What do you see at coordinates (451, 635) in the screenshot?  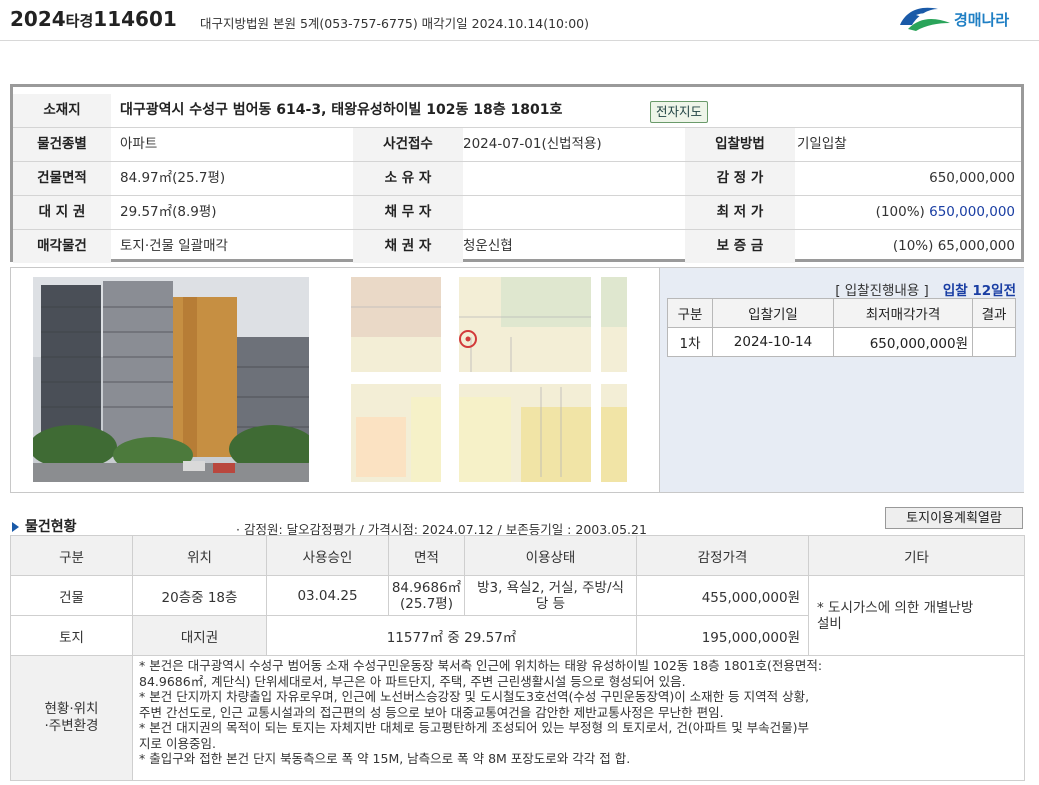 I see `land-area: 11577㎡ 중 29.57㎡` at bounding box center [451, 635].